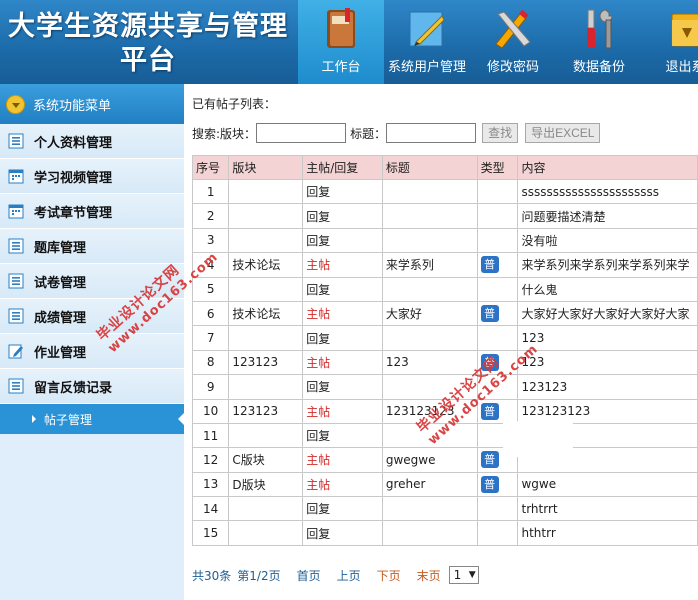 Image resolution: width=698 pixels, height=600 pixels. Describe the element at coordinates (389, 575) in the screenshot. I see `next-page-link: 下页` at that location.